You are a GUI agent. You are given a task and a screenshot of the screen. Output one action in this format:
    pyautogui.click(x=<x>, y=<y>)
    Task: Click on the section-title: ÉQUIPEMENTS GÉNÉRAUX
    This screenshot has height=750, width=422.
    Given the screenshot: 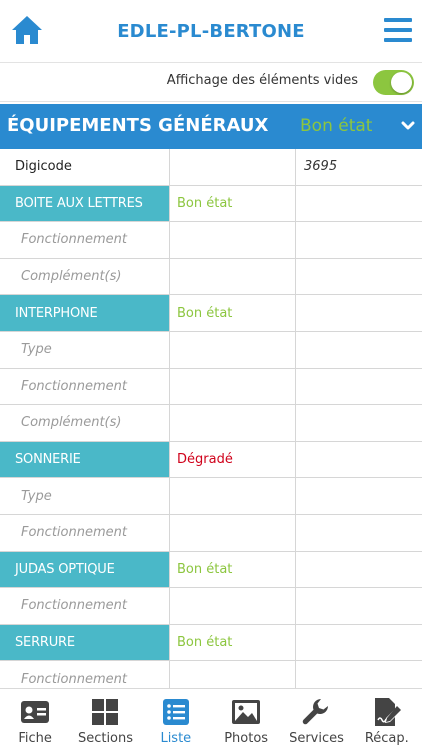 What is the action you would take?
    pyautogui.click(x=138, y=125)
    